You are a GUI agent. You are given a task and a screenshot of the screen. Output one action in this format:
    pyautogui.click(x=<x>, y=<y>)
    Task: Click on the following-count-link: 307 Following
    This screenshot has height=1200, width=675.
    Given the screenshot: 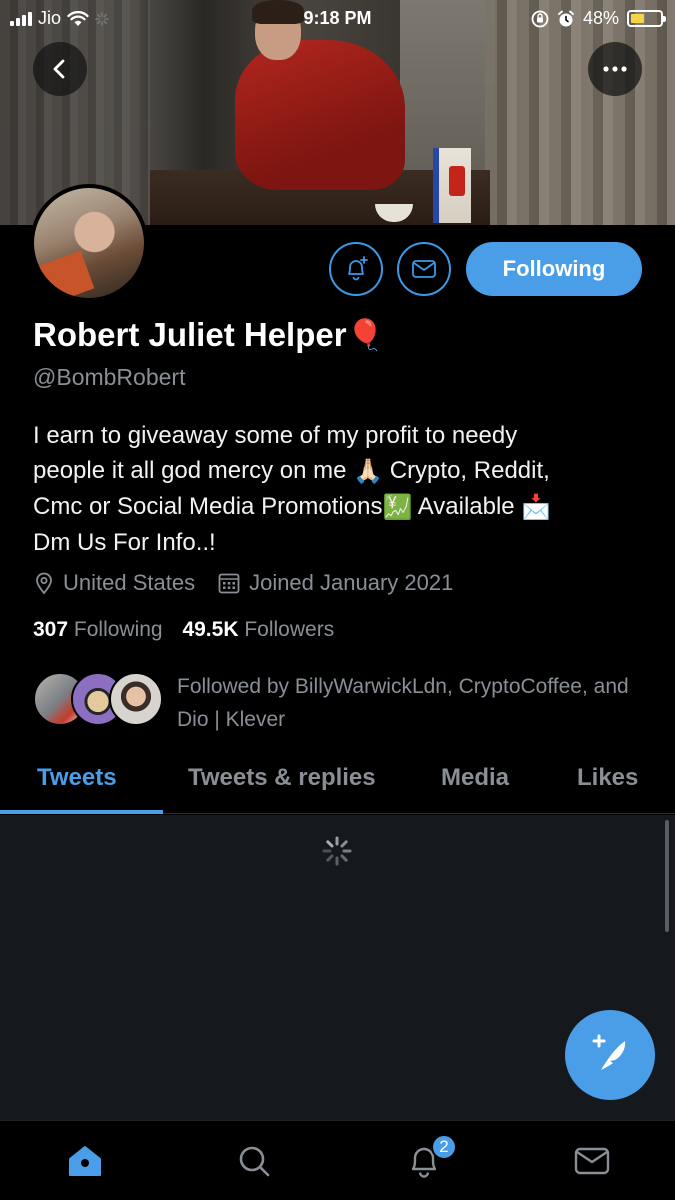 What is the action you would take?
    pyautogui.click(x=98, y=629)
    